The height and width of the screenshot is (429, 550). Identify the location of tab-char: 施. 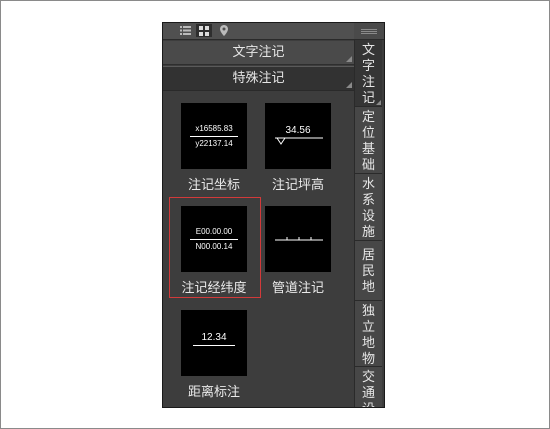
(368, 232).